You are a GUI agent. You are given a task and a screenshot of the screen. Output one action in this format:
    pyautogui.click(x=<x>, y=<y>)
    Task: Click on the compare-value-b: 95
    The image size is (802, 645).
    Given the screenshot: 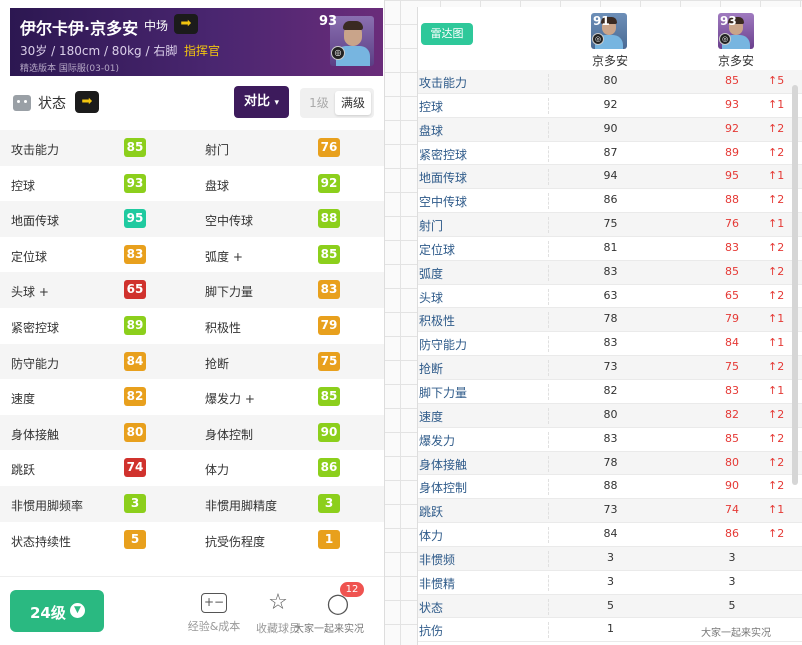 What is the action you would take?
    pyautogui.click(x=732, y=176)
    